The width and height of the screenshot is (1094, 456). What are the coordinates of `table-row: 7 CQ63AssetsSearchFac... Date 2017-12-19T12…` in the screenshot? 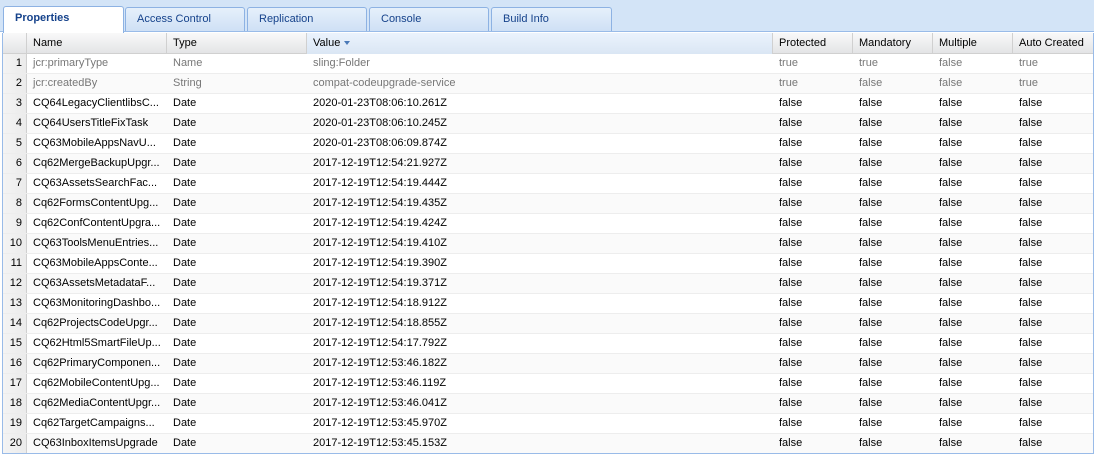 It's located at (548, 184).